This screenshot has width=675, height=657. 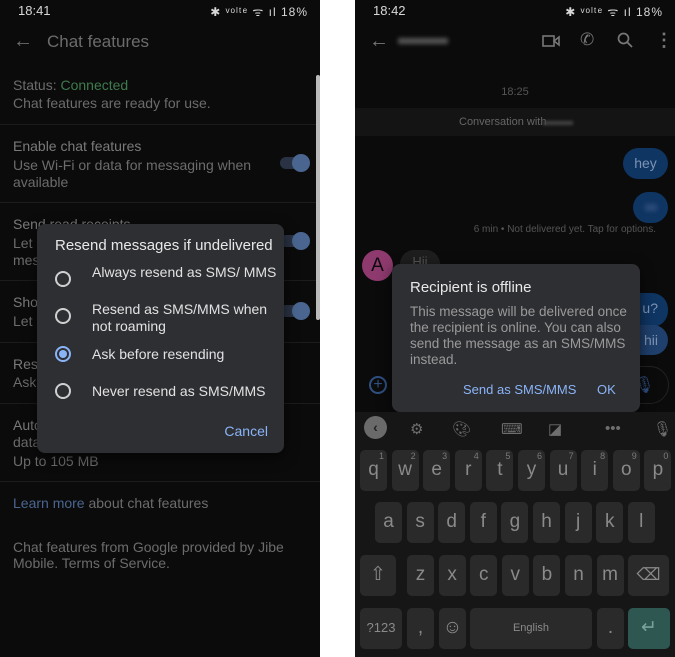 What do you see at coordinates (503, 122) in the screenshot?
I see `conversation-with: Conversation with` at bounding box center [503, 122].